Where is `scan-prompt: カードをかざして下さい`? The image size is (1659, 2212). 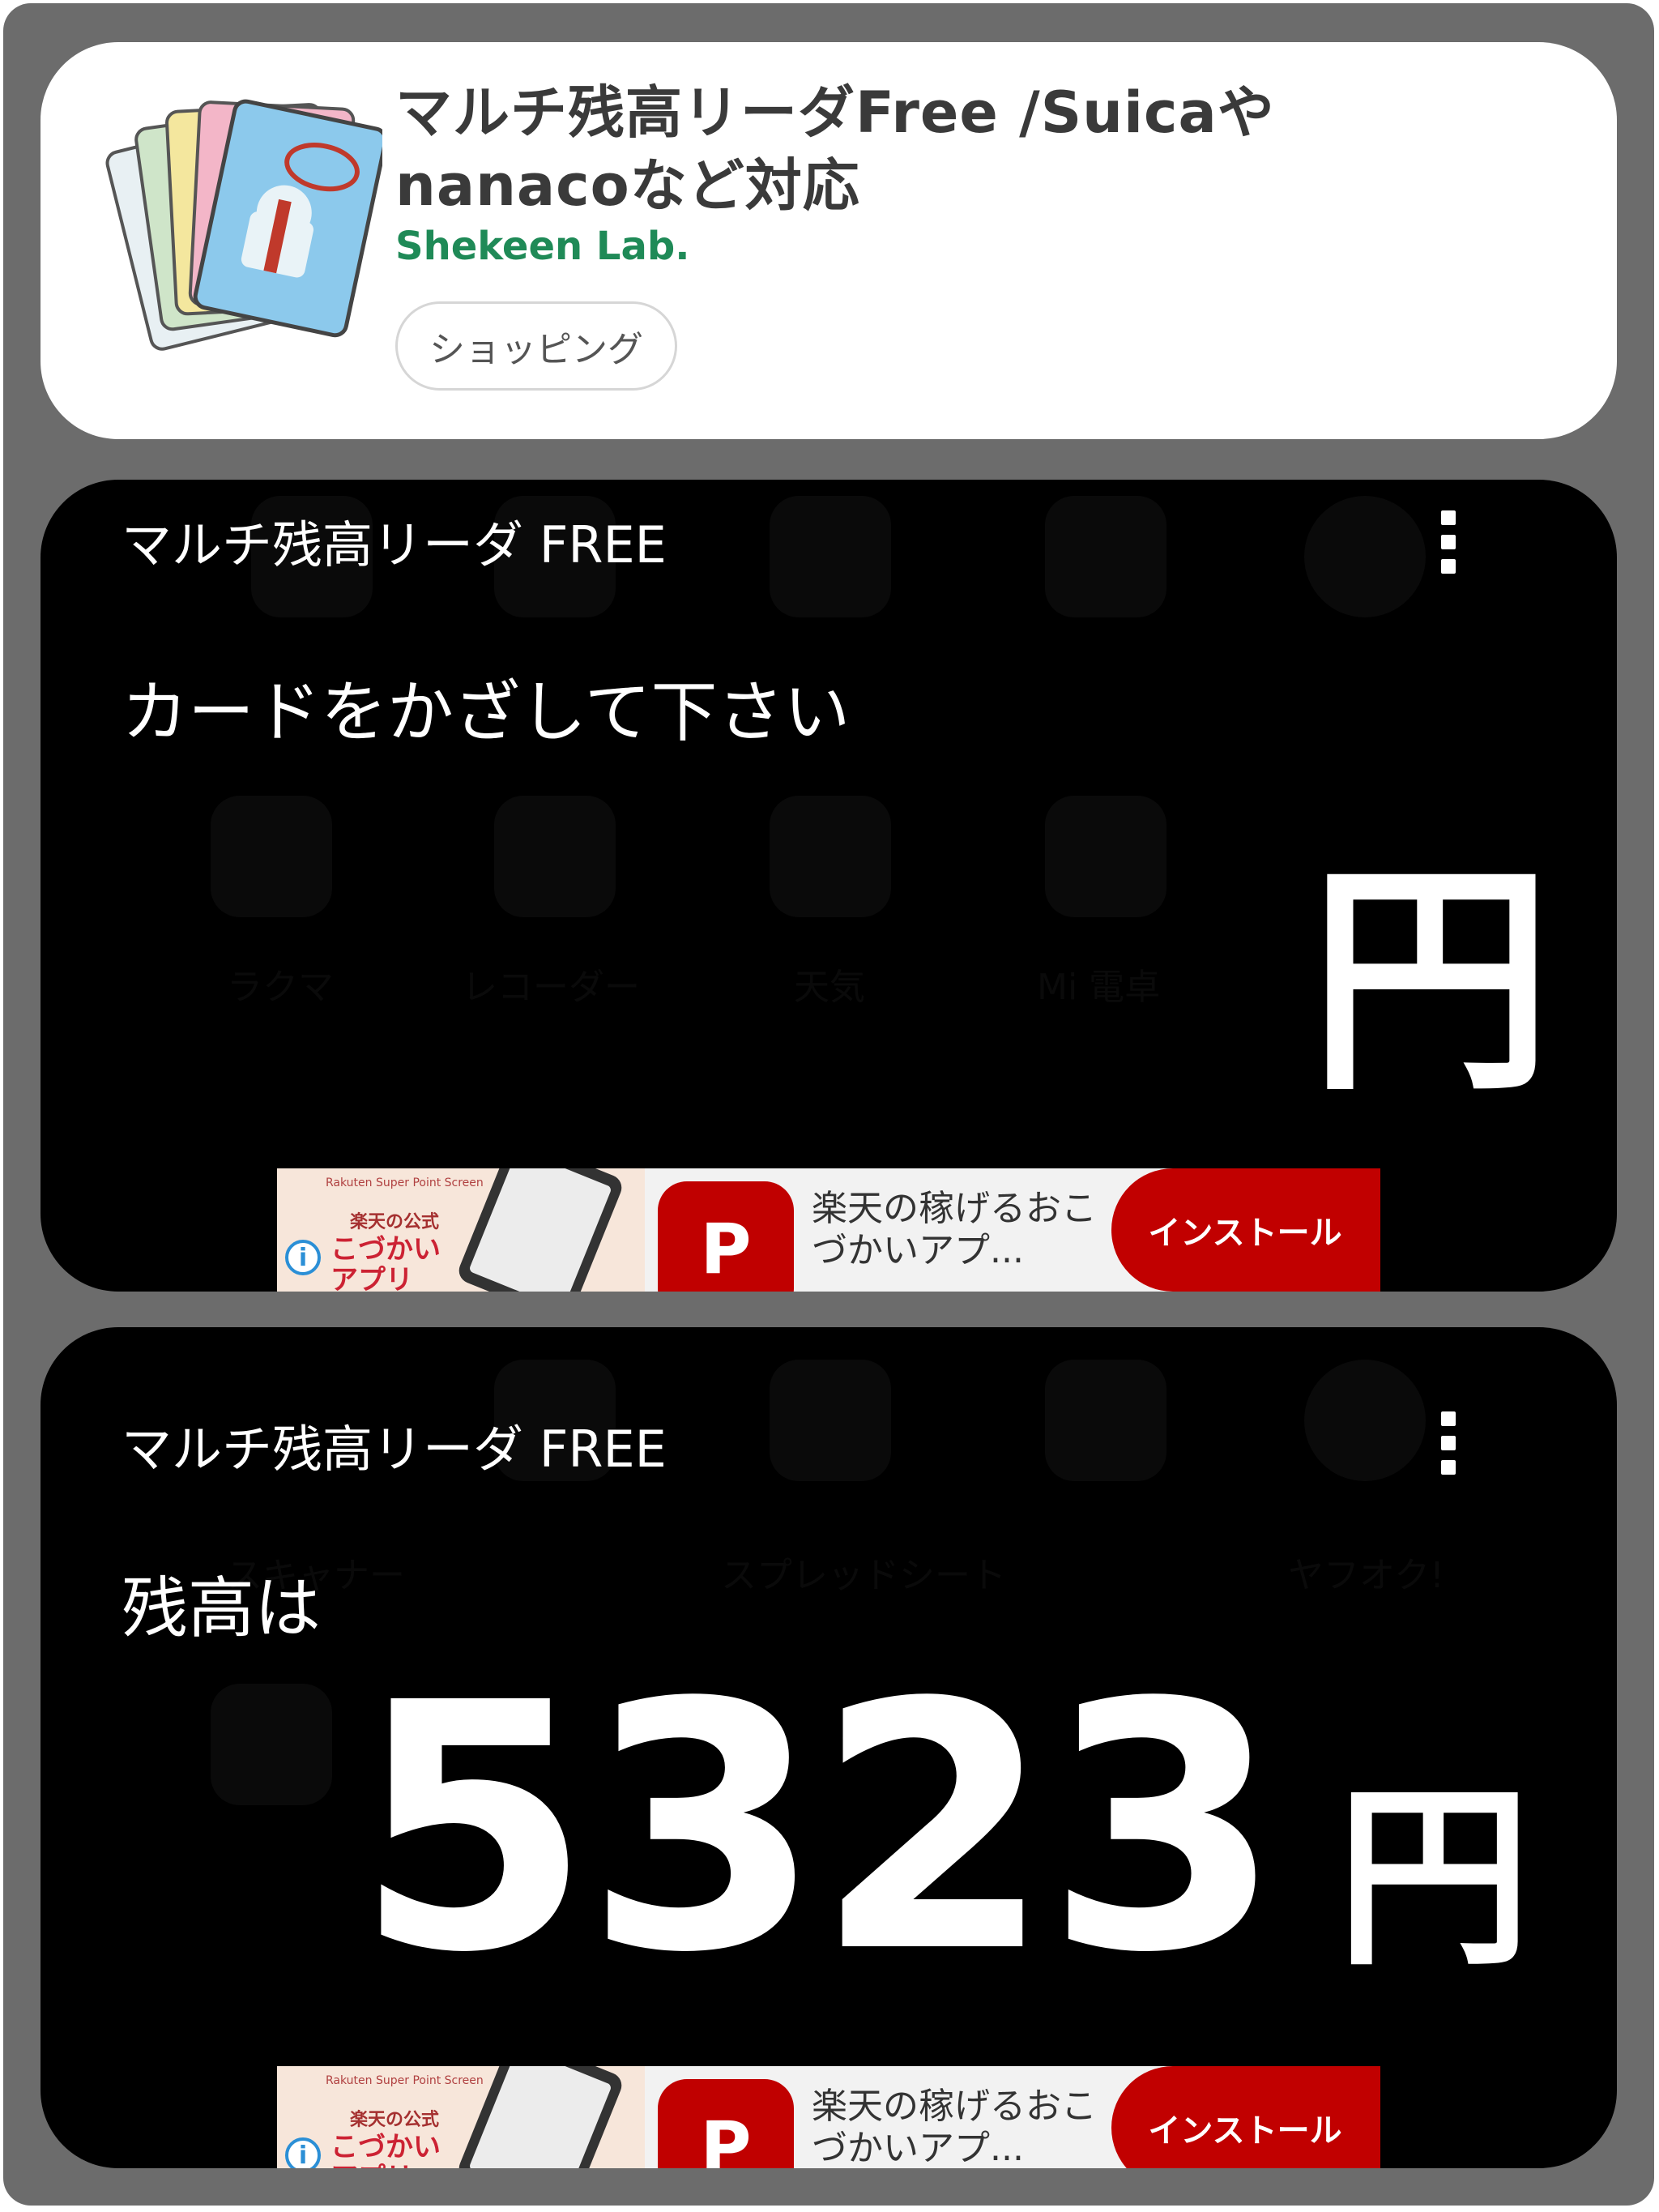
scan-prompt: カードをかざして下さい is located at coordinates (486, 712).